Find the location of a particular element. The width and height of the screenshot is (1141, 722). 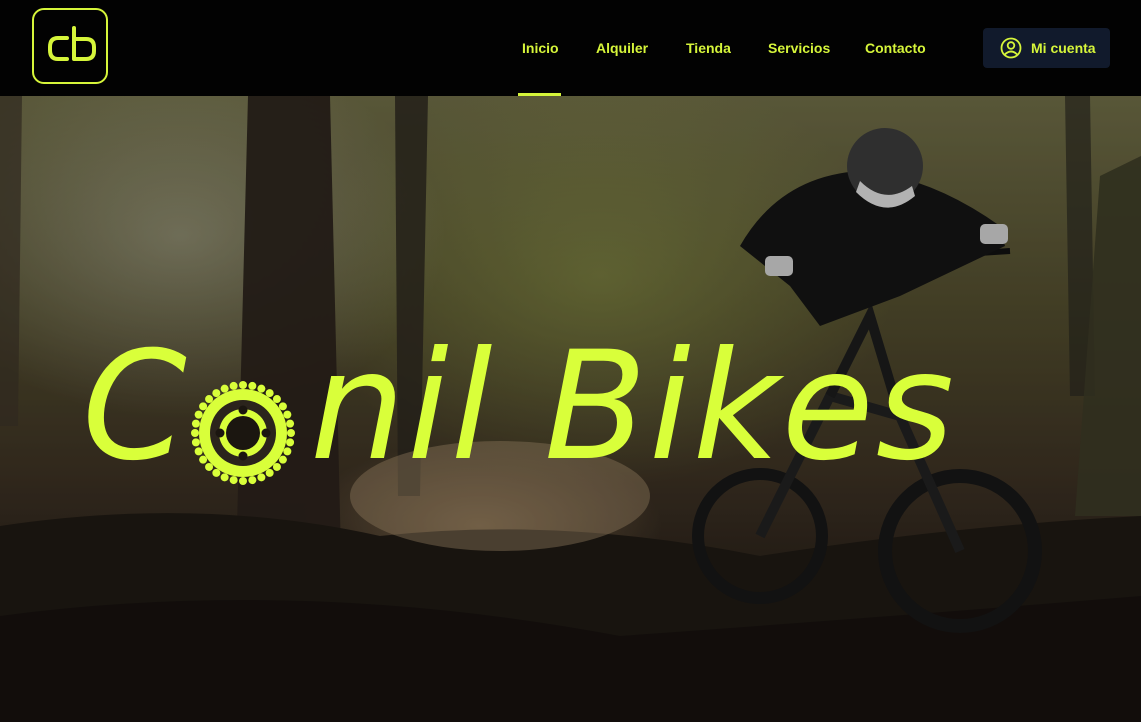

account-button: Mi cuenta is located at coordinates (1046, 48).